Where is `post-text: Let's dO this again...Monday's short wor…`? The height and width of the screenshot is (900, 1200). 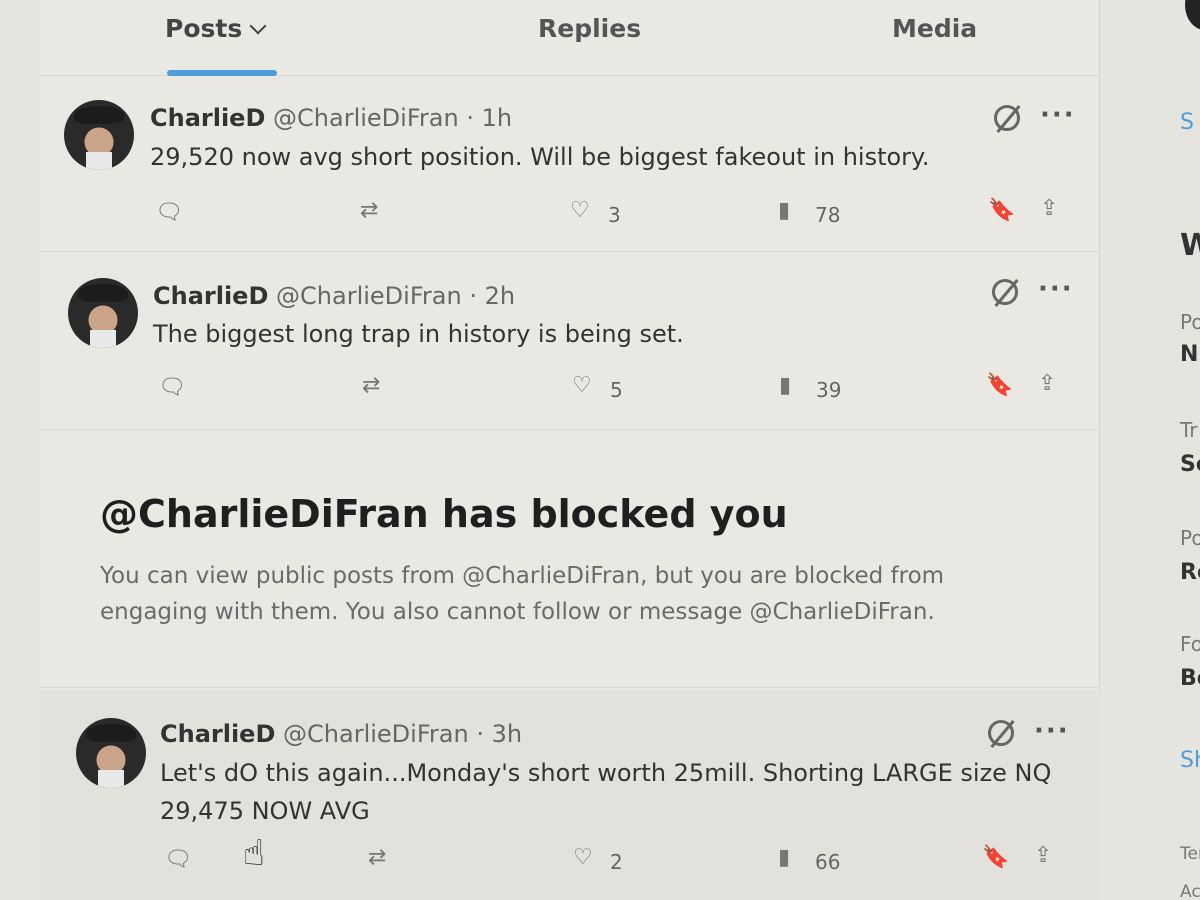 post-text: Let's dO this again...Monday's short wor… is located at coordinates (605, 792).